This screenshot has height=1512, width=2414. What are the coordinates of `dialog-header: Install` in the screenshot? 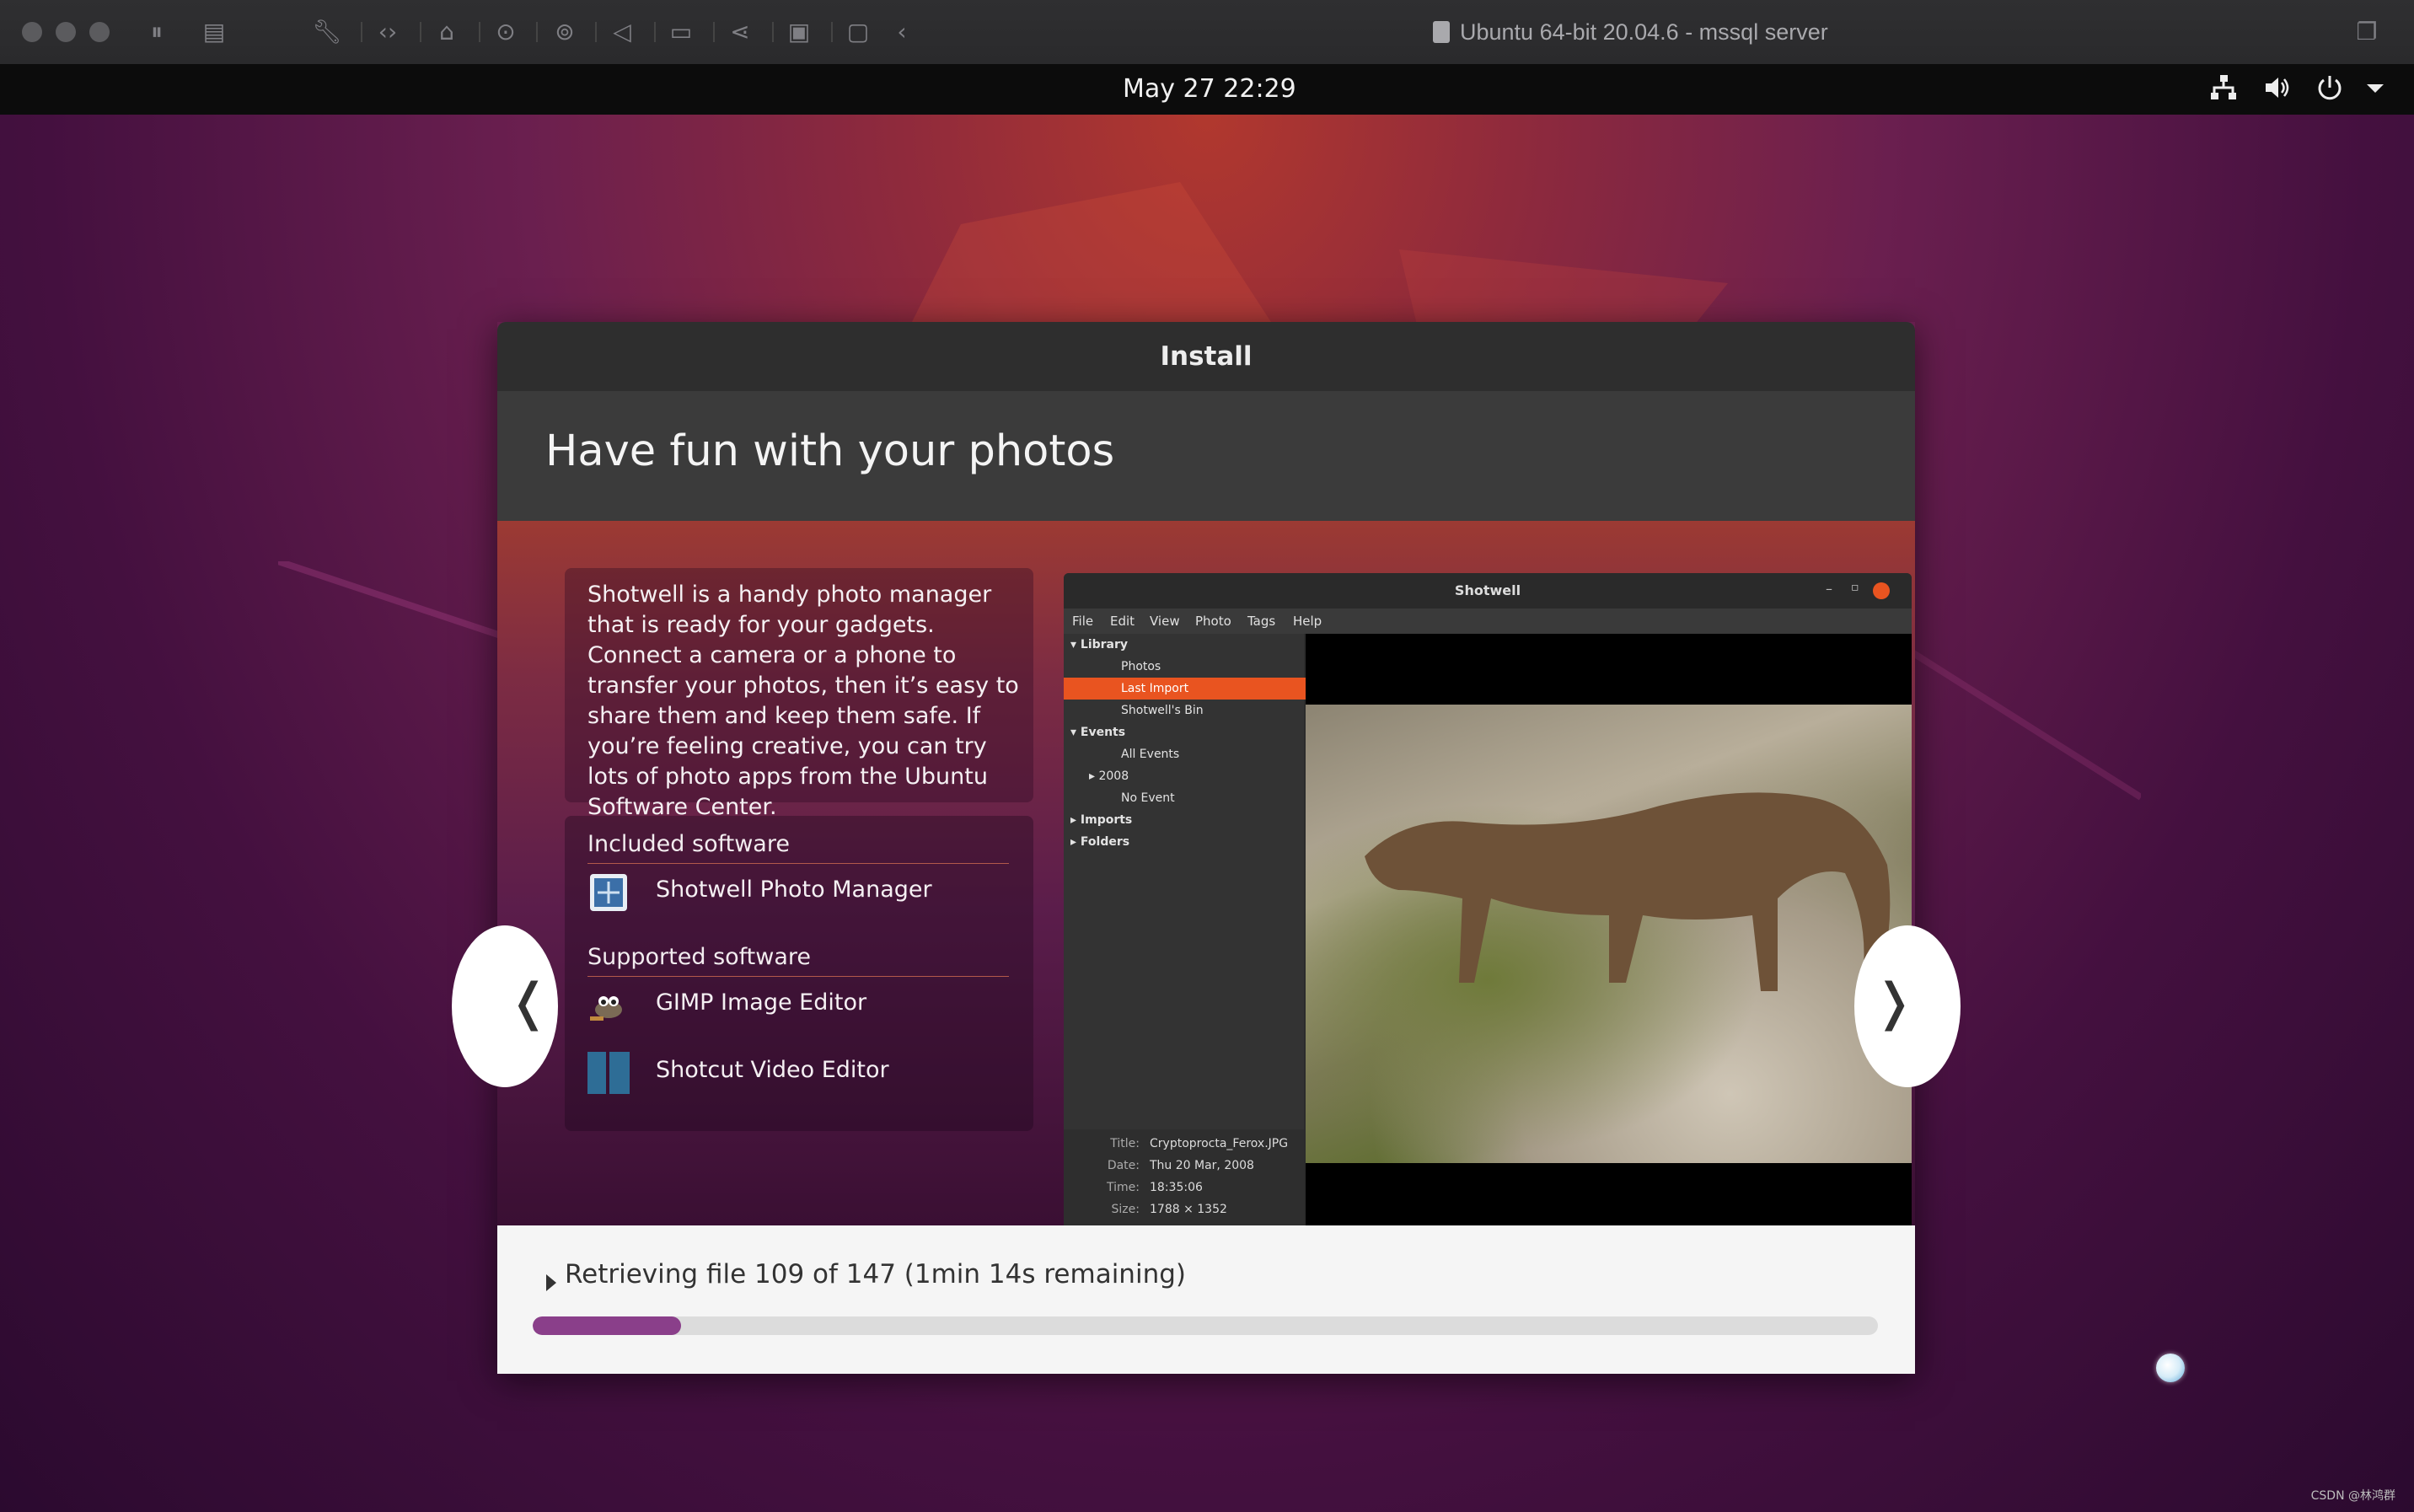 It's located at (1206, 357).